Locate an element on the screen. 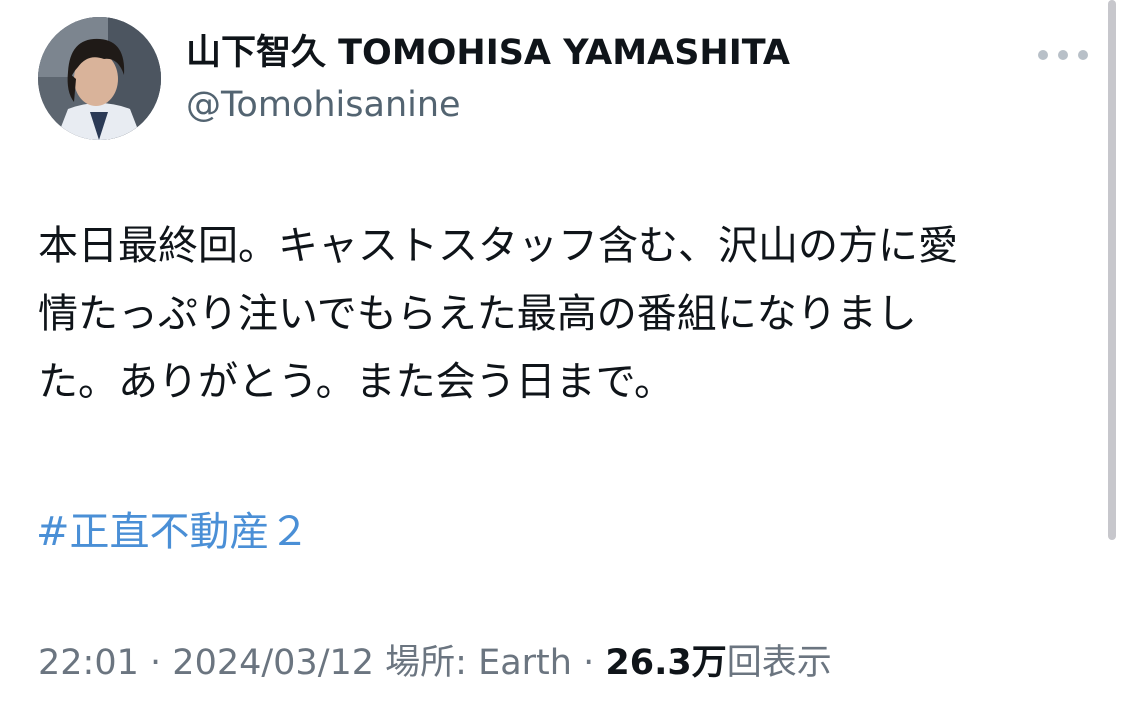 This screenshot has width=1125, height=709. view-count-label: 回表示 is located at coordinates (779, 663).